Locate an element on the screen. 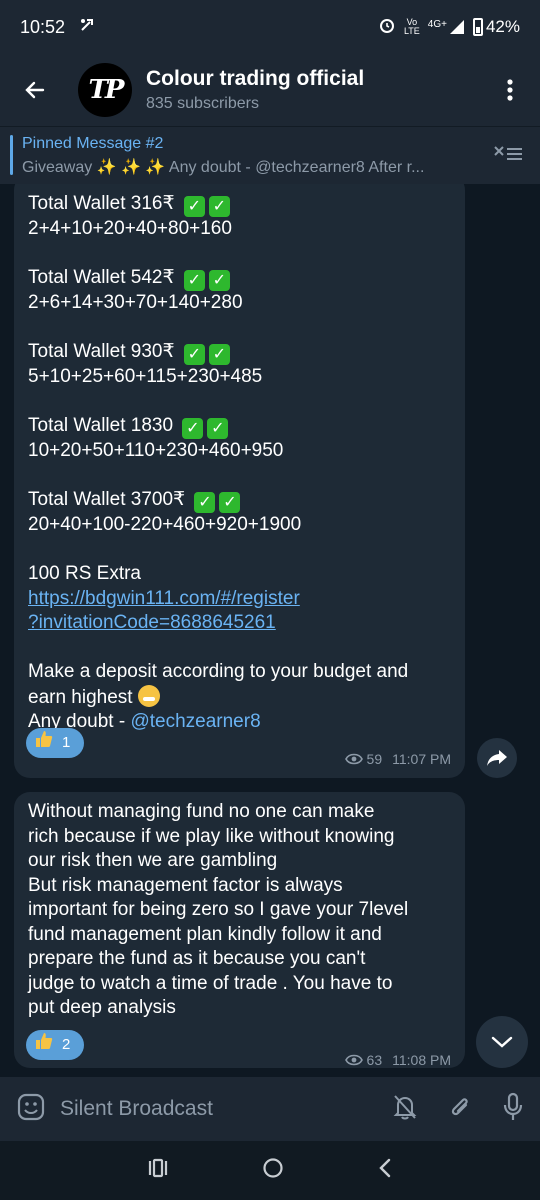  sequence-line: 2+4+10+20+40+80+160 is located at coordinates (130, 228).